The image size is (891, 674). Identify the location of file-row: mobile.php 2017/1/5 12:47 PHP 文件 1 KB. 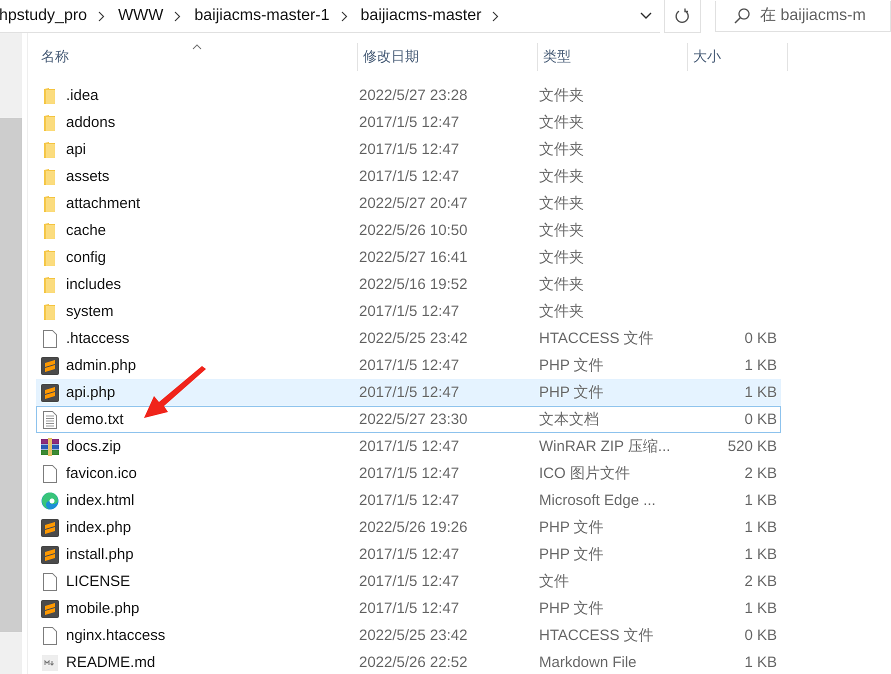
(408, 608).